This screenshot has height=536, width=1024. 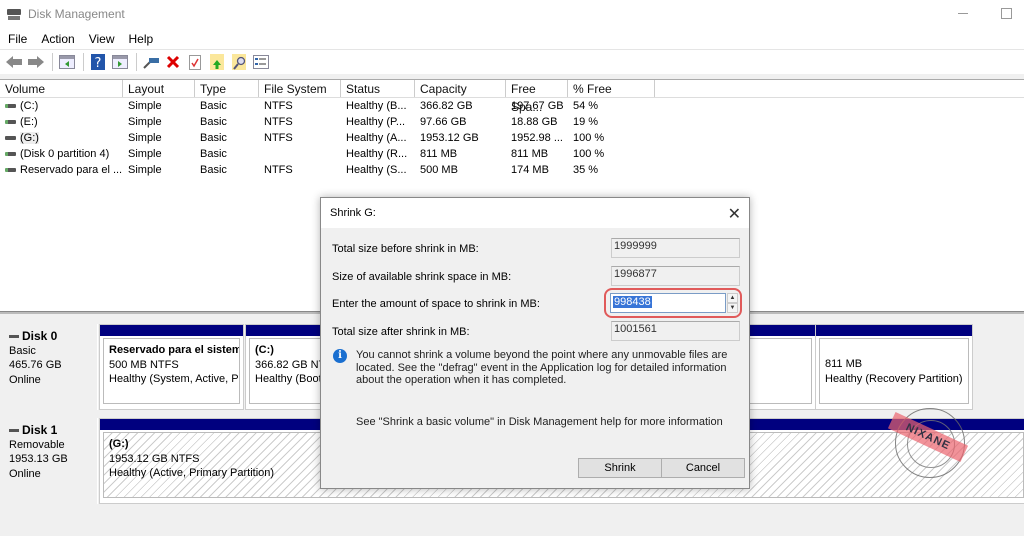 I want to click on volume-name: (G:), so click(x=29, y=138).